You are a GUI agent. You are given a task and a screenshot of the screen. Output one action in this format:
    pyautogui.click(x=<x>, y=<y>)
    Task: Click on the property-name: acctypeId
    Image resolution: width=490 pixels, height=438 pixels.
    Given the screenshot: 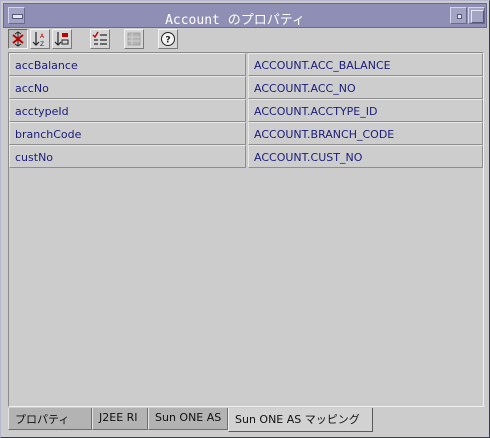 What is the action you would take?
    pyautogui.click(x=127, y=110)
    